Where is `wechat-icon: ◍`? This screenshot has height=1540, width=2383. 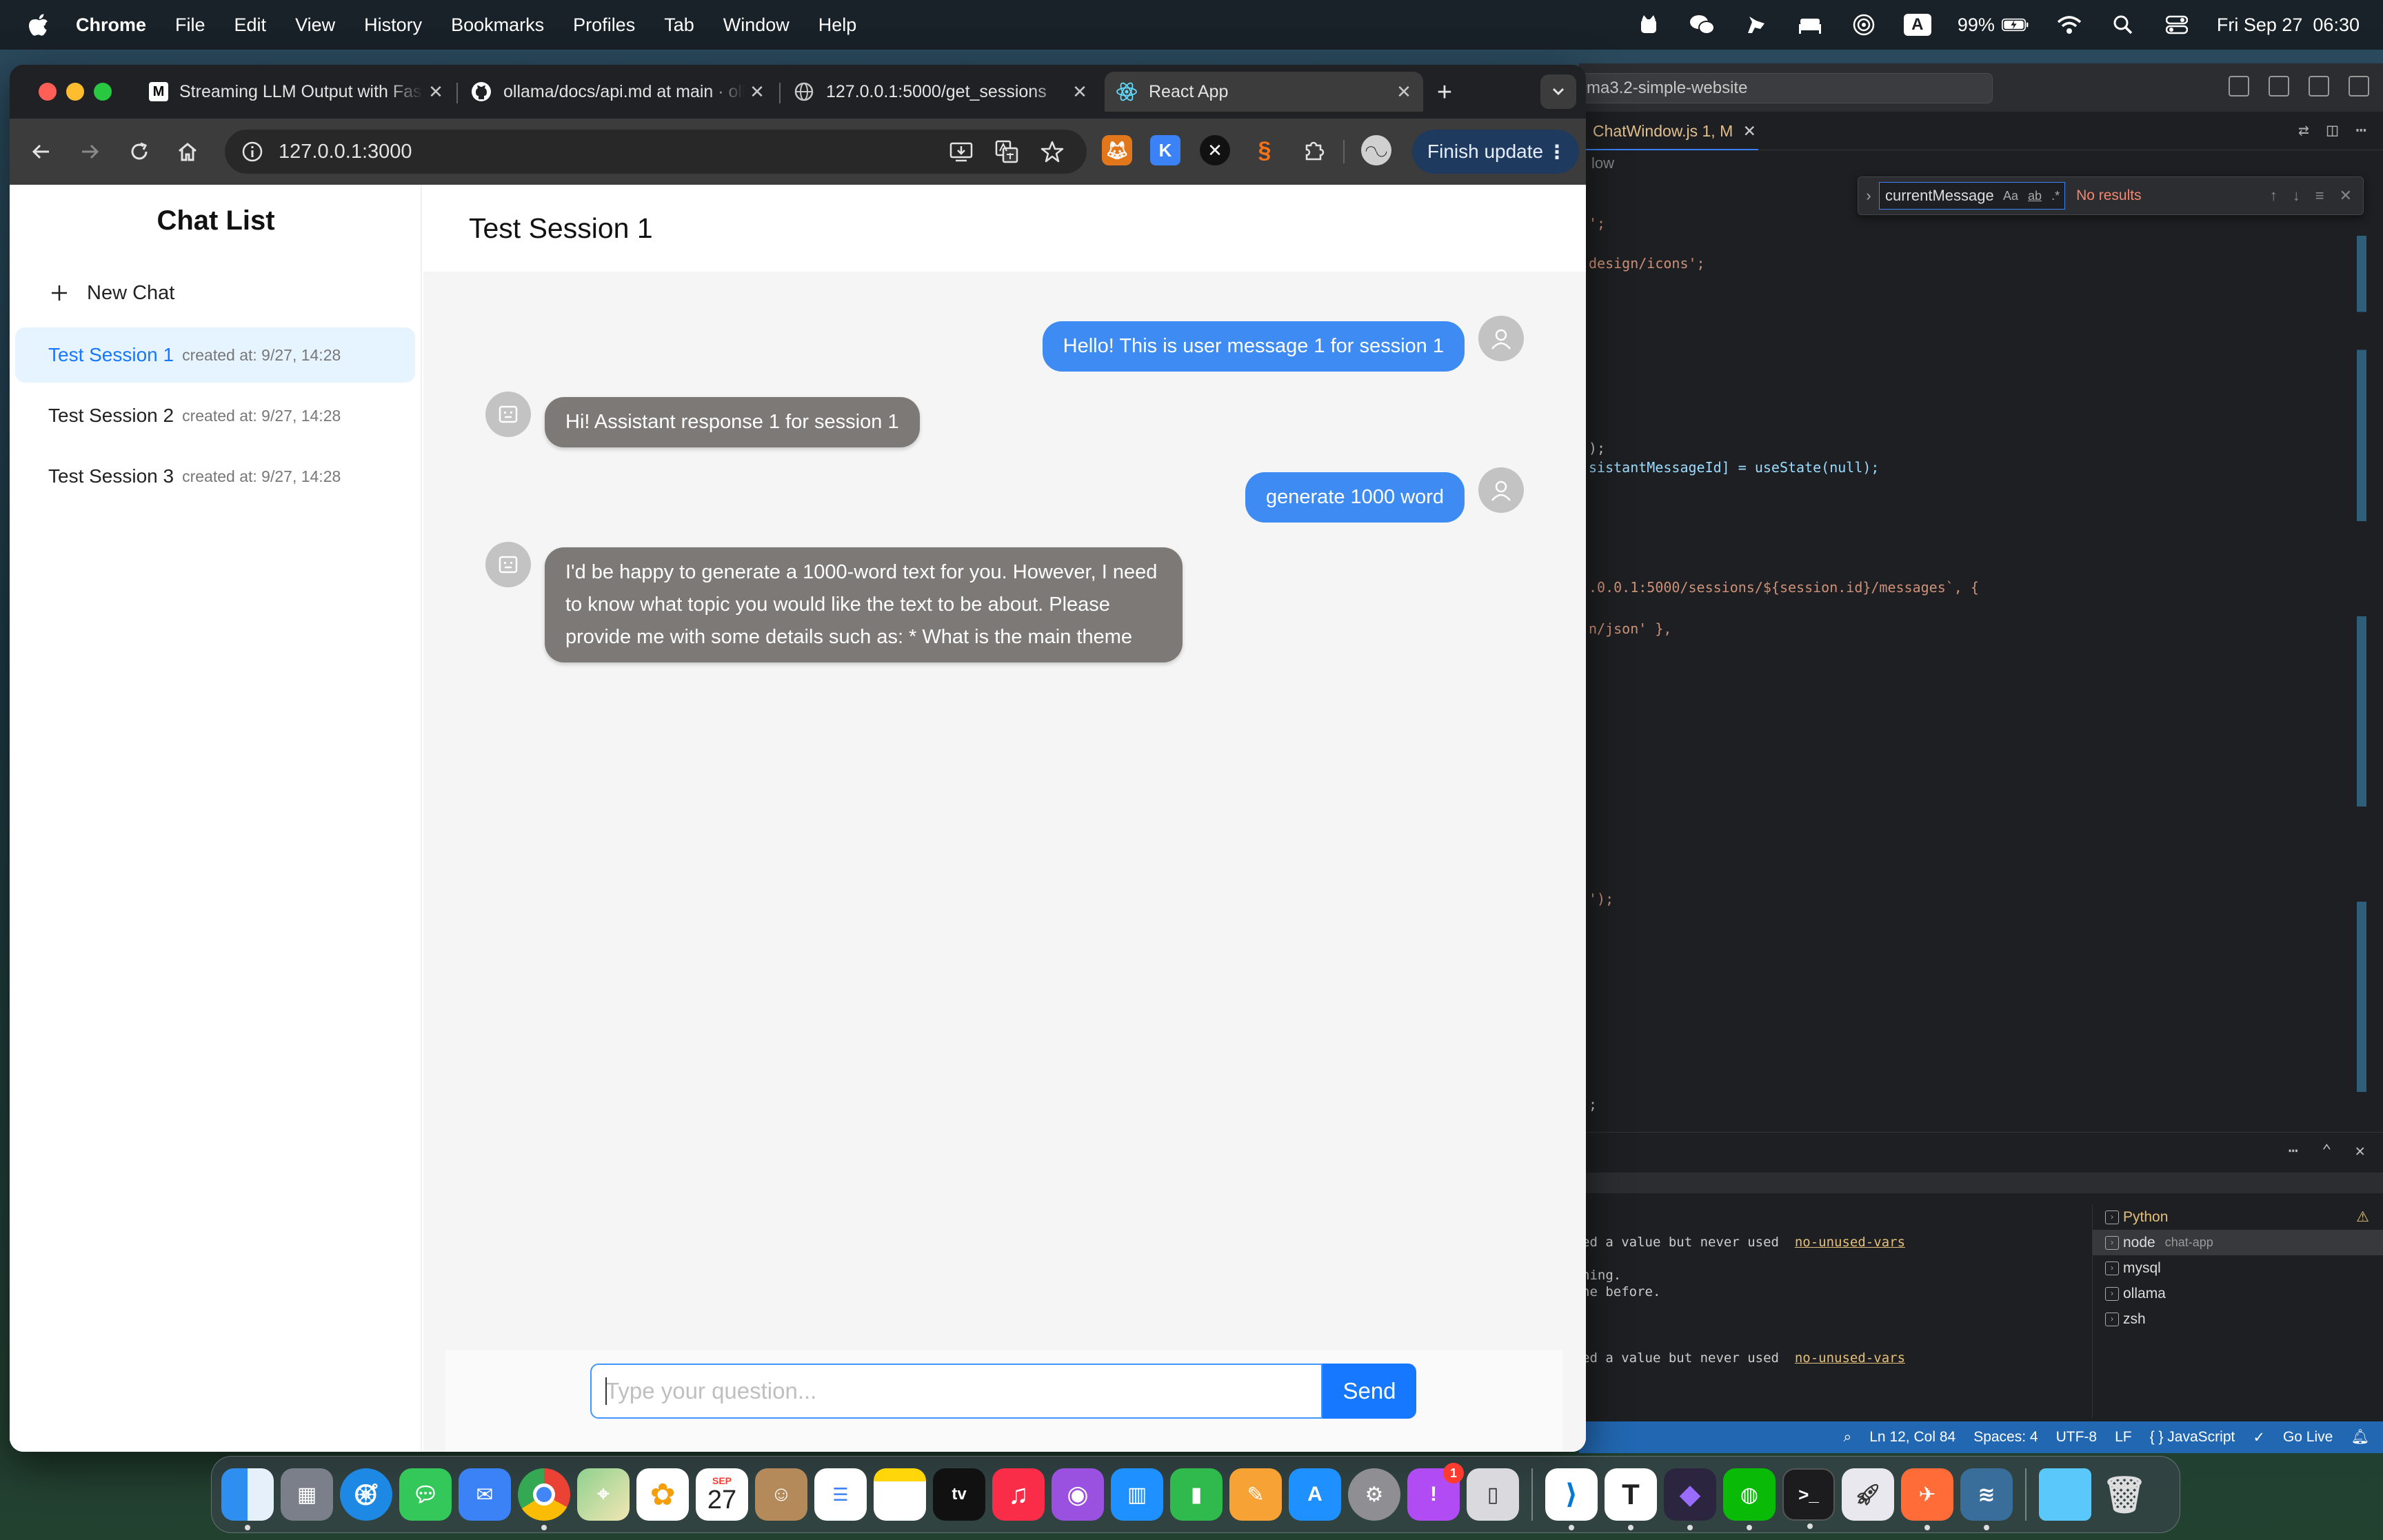 wechat-icon: ◍ is located at coordinates (1749, 1499).